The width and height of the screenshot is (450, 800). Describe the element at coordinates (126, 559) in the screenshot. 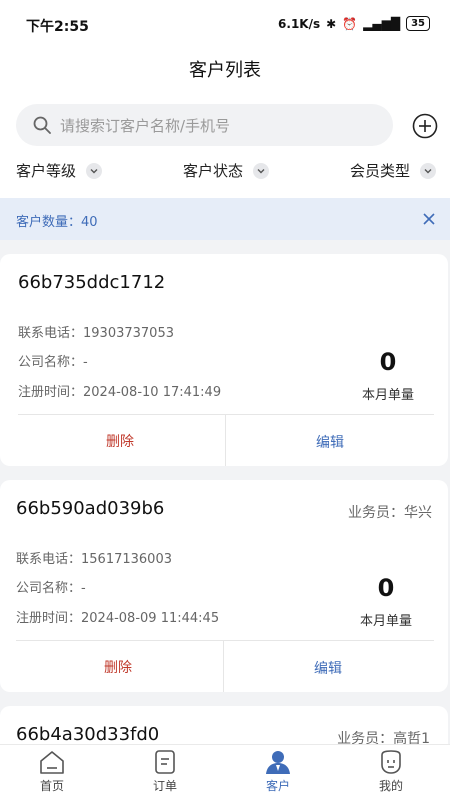

I see `phone-value: 15617136003` at that location.